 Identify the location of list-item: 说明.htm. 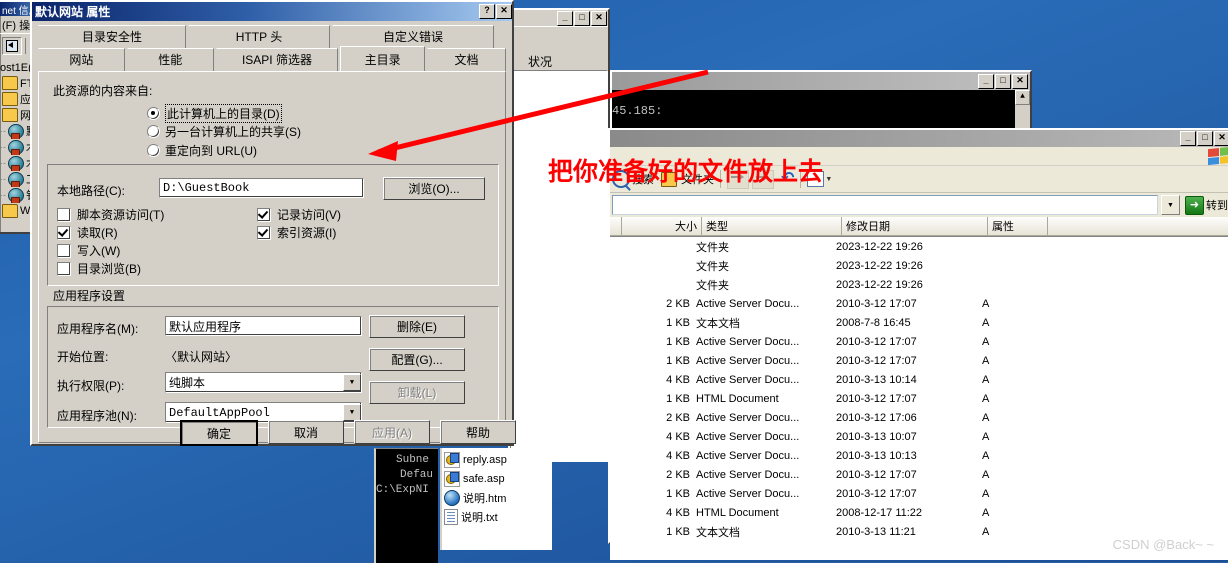
(497, 497).